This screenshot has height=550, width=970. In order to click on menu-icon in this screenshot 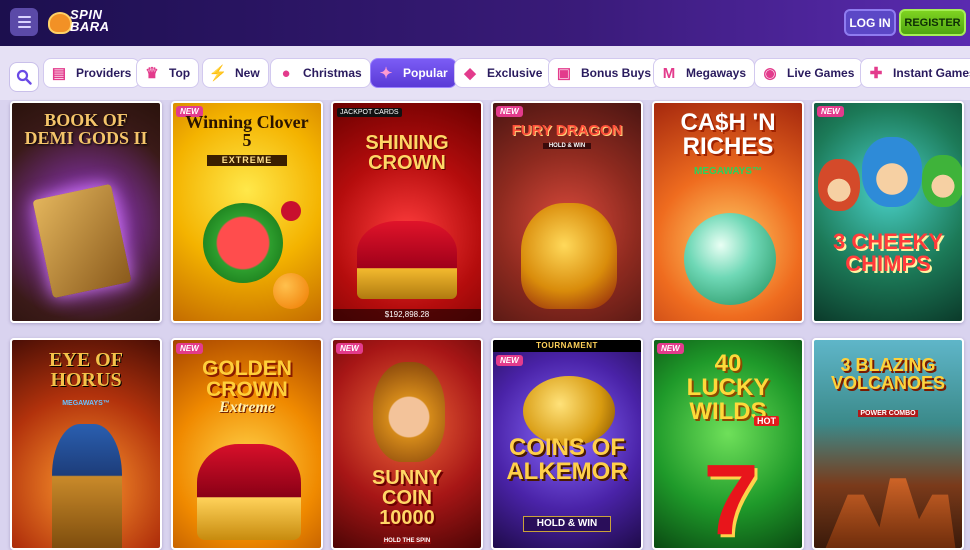, I will do `click(24, 22)`.